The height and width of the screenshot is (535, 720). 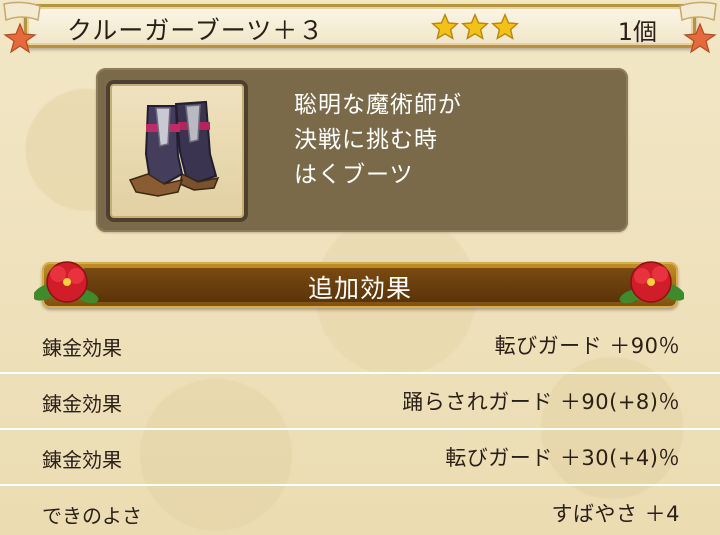 I want to click on effect-value: 踊らされガード ＋90(+8)％, so click(x=541, y=402).